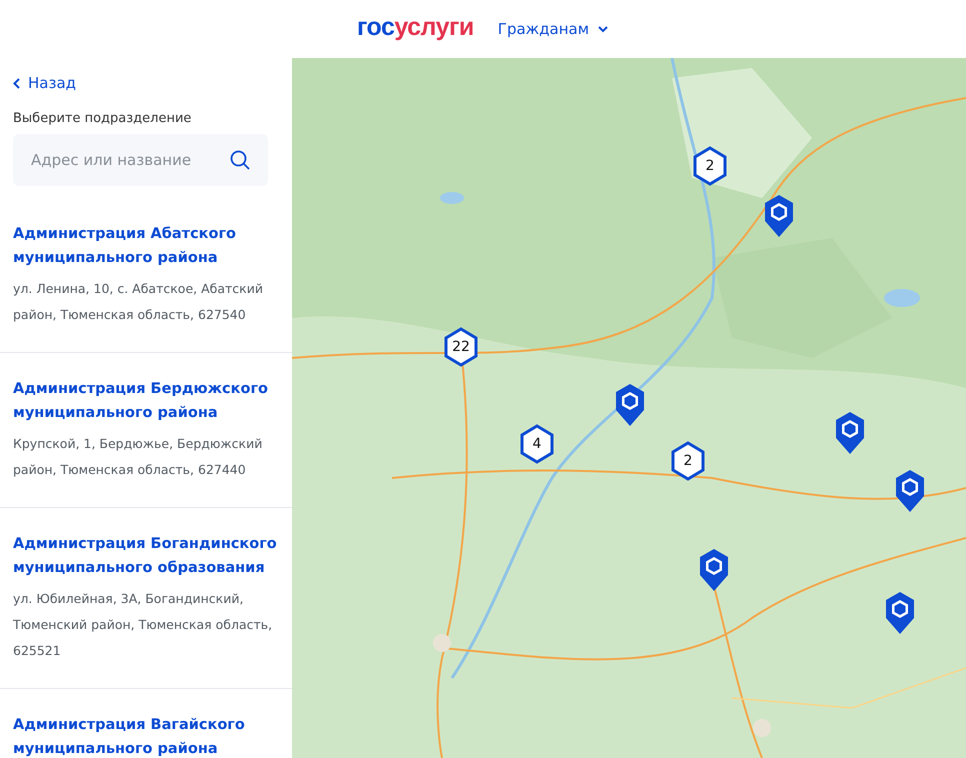 This screenshot has height=758, width=966. I want to click on section-prompt: Выберите подразделение, so click(102, 118).